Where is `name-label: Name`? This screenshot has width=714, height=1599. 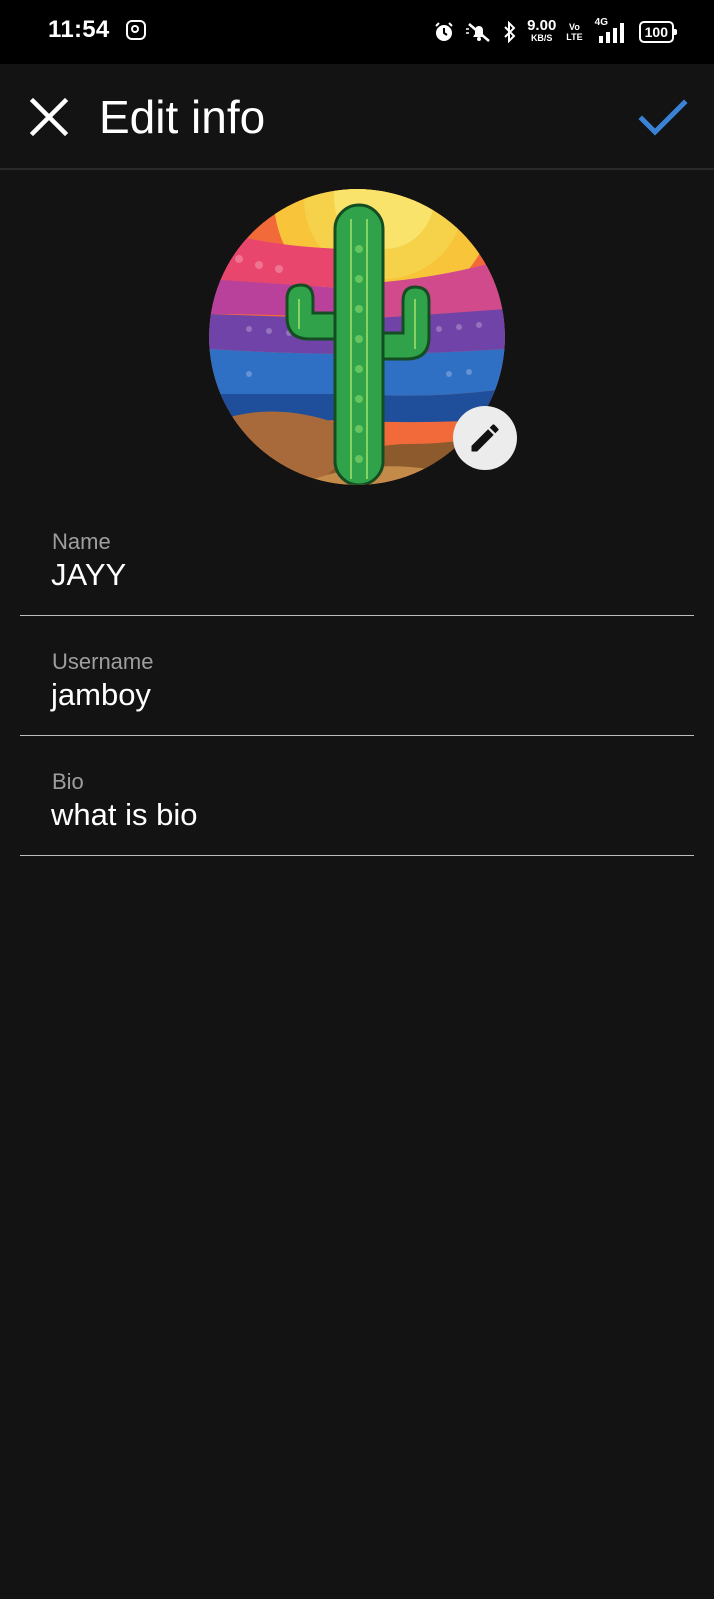
name-label: Name is located at coordinates (81, 541).